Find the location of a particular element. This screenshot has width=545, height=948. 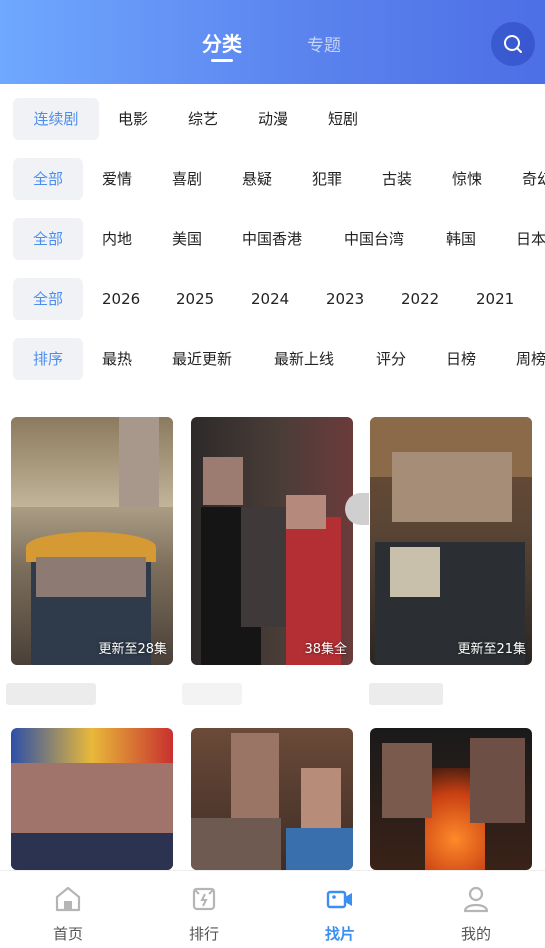

search-icon is located at coordinates (513, 44).